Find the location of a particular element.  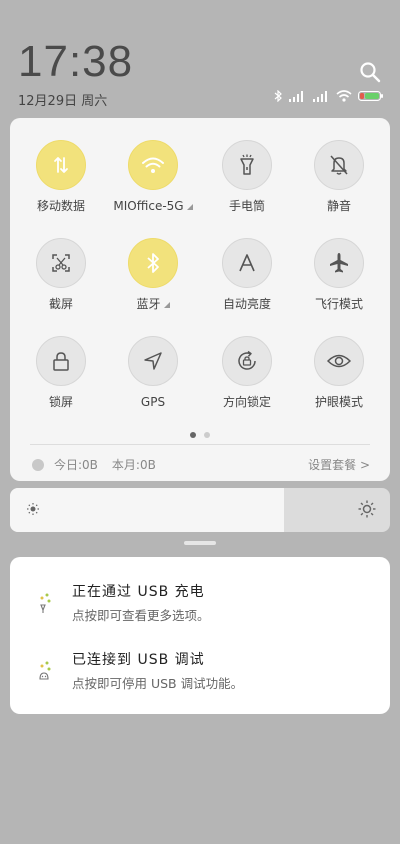

divider is located at coordinates (200, 444).